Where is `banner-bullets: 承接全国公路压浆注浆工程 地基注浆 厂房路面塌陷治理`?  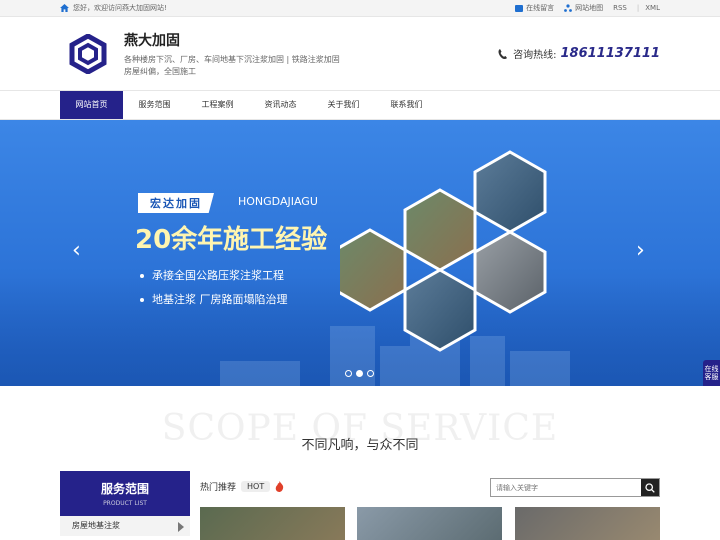 banner-bullets: 承接全国公路压浆注浆工程 地基注浆 厂房路面塌陷治理 is located at coordinates (214, 288).